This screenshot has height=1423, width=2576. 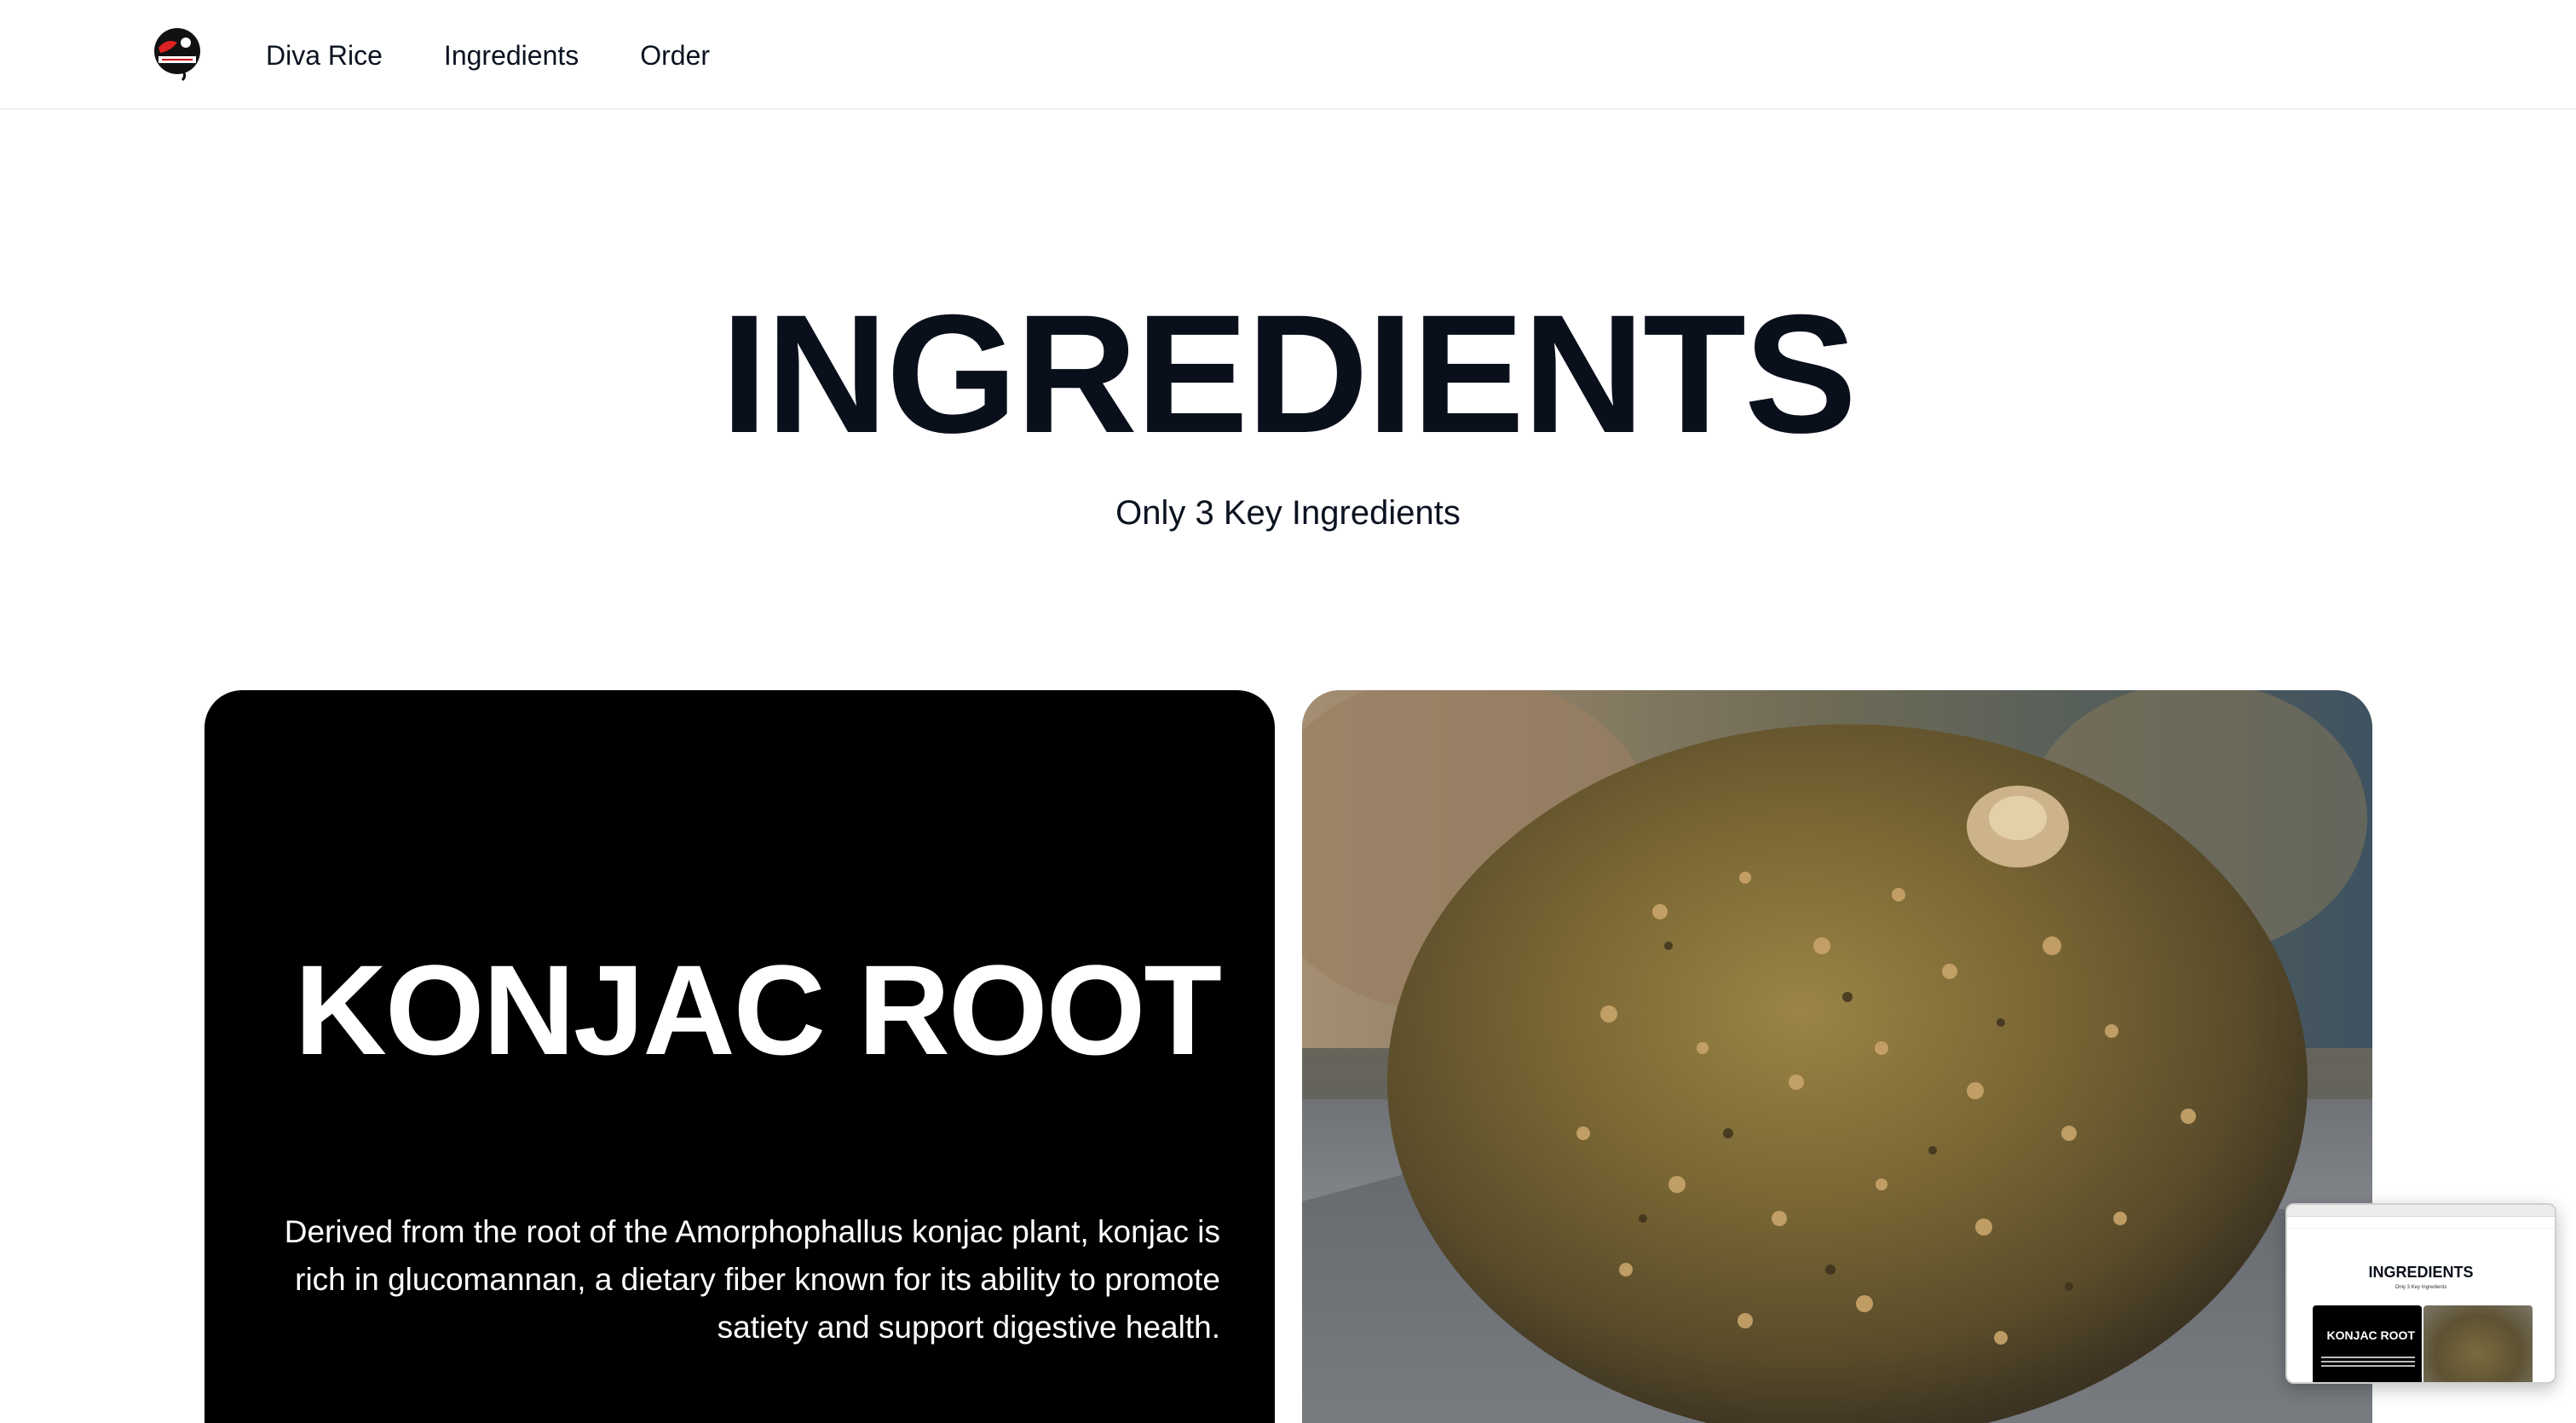 What do you see at coordinates (177, 54) in the screenshot?
I see `brand-logo-icon` at bounding box center [177, 54].